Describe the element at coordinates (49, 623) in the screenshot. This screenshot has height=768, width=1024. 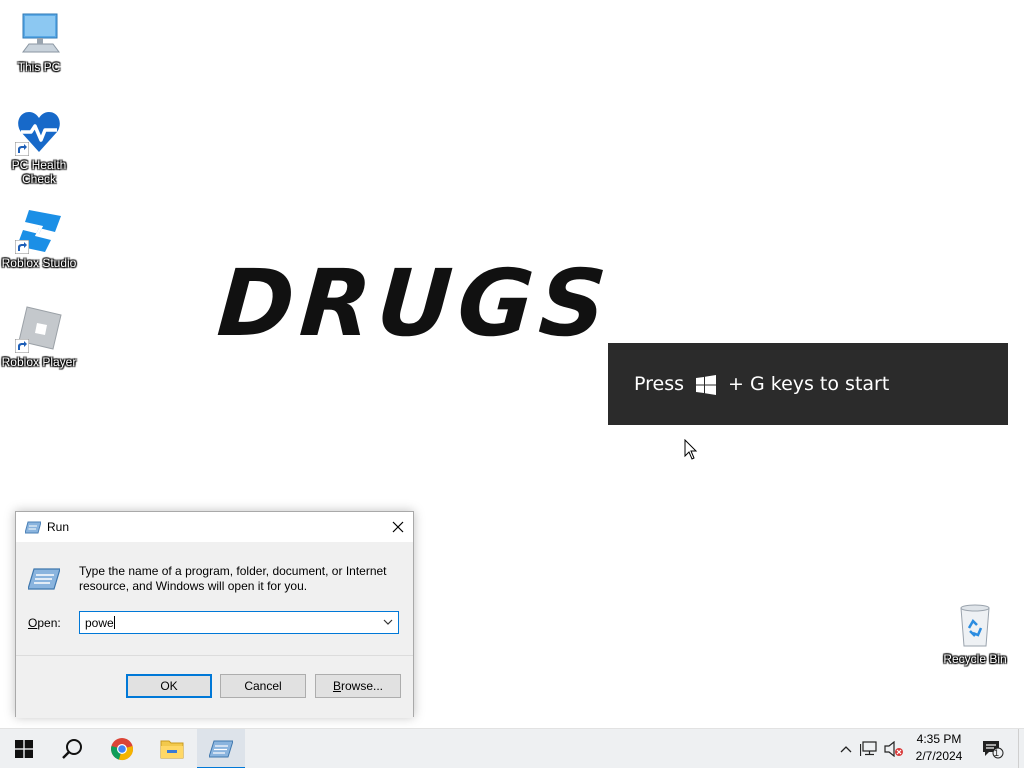
I see `open-label-text: pen:` at that location.